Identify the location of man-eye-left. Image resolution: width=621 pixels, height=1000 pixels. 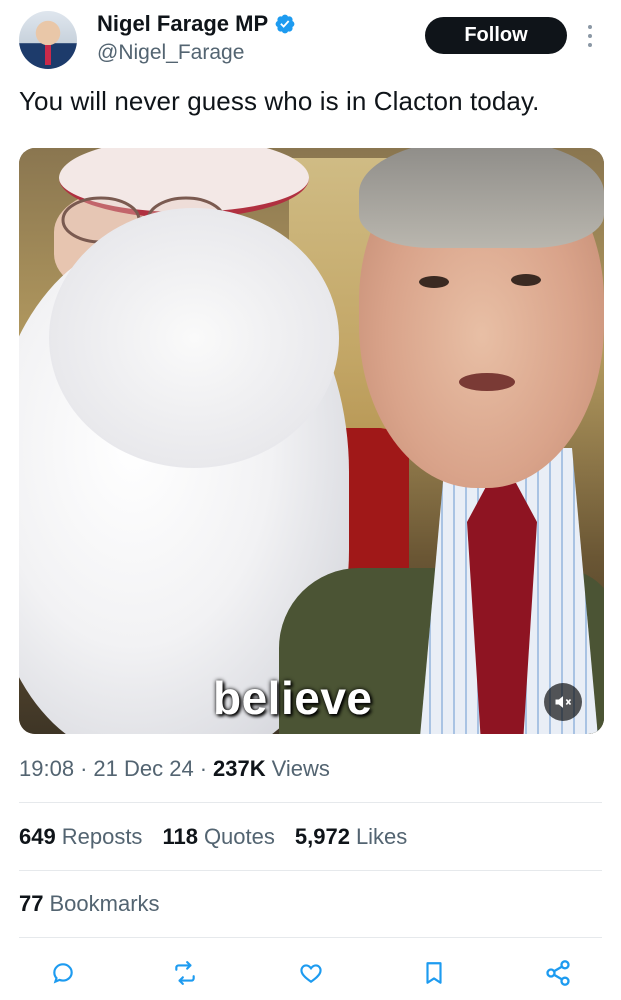
(434, 282).